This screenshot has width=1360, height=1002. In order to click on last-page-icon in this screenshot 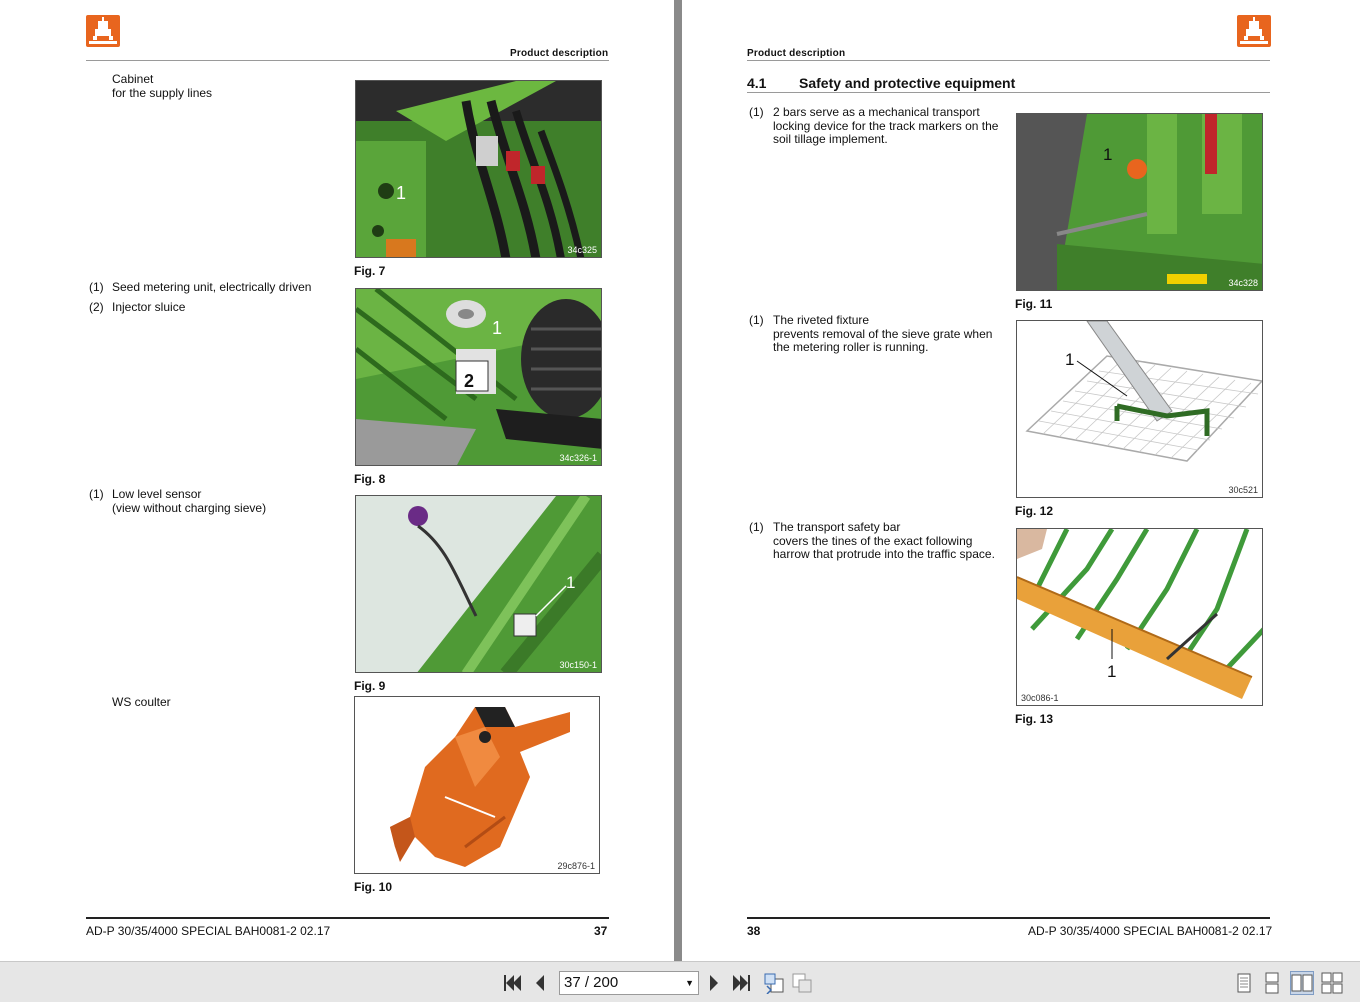, I will do `click(742, 983)`.